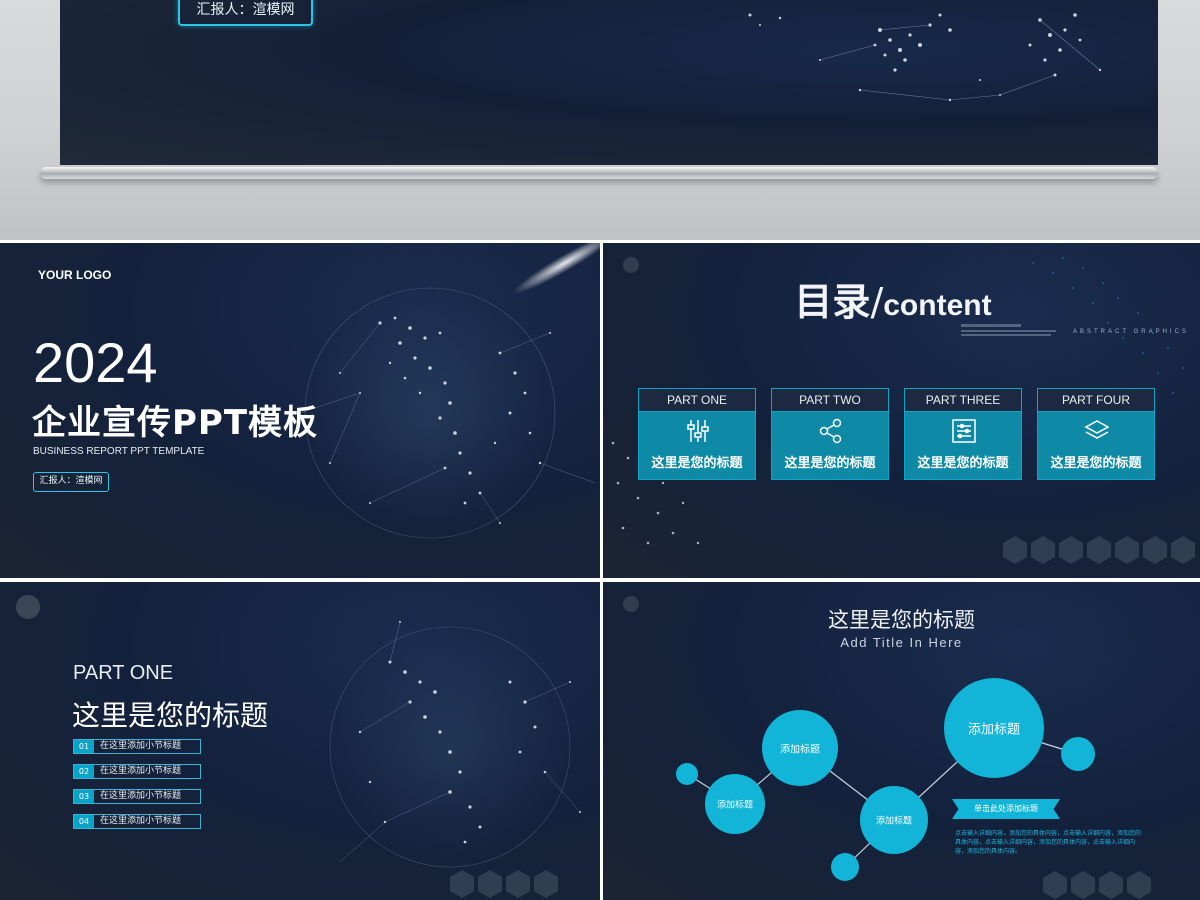 The image size is (1200, 900). What do you see at coordinates (170, 715) in the screenshot?
I see `section-title: 这里是您的标题` at bounding box center [170, 715].